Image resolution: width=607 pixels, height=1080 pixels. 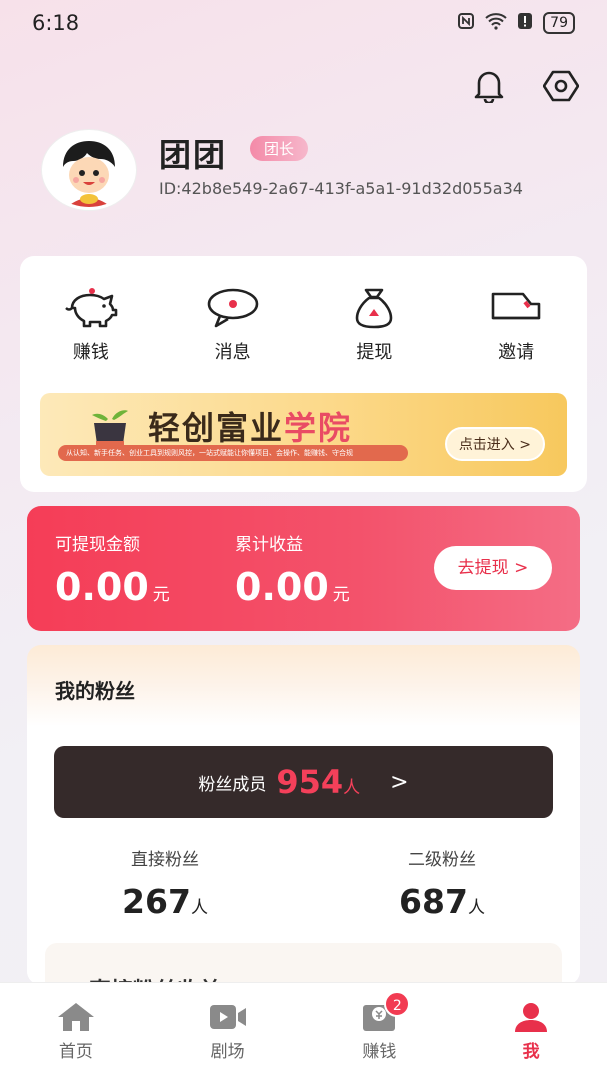 I want to click on banner-title-accent: 学院, so click(x=318, y=428).